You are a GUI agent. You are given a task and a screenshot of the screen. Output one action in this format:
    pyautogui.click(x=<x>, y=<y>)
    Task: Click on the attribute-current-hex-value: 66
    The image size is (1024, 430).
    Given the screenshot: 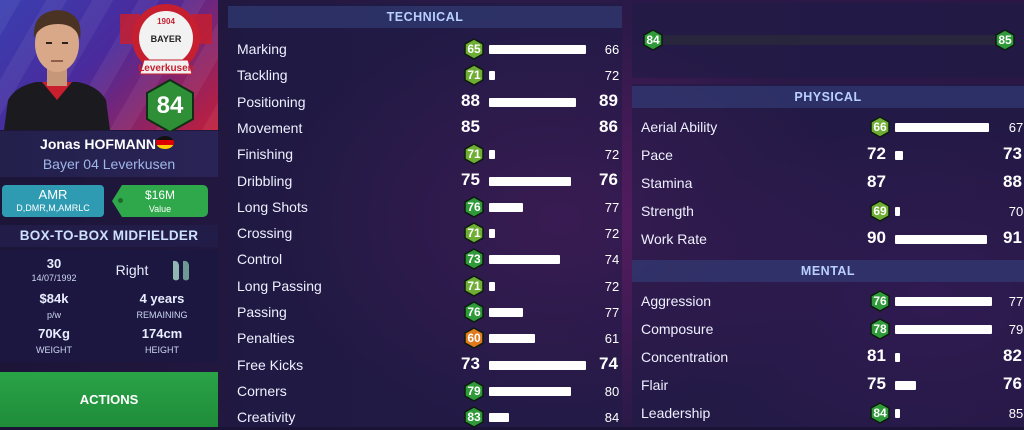 What is the action you would take?
    pyautogui.click(x=880, y=127)
    